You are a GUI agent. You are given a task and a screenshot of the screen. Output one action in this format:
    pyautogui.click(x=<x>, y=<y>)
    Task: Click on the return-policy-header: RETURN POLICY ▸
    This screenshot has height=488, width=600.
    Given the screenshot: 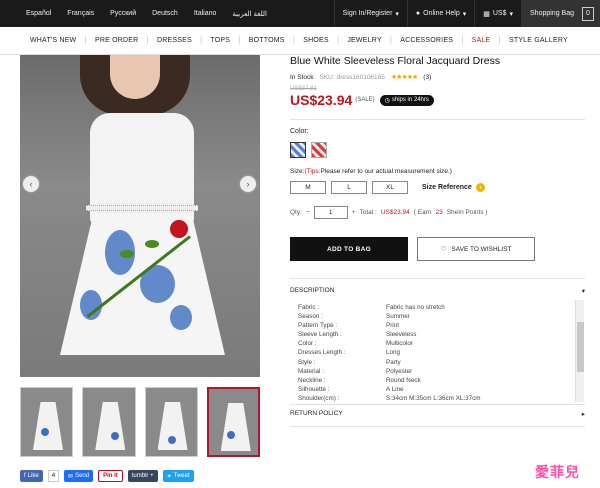 What is the action you would take?
    pyautogui.click(x=437, y=414)
    